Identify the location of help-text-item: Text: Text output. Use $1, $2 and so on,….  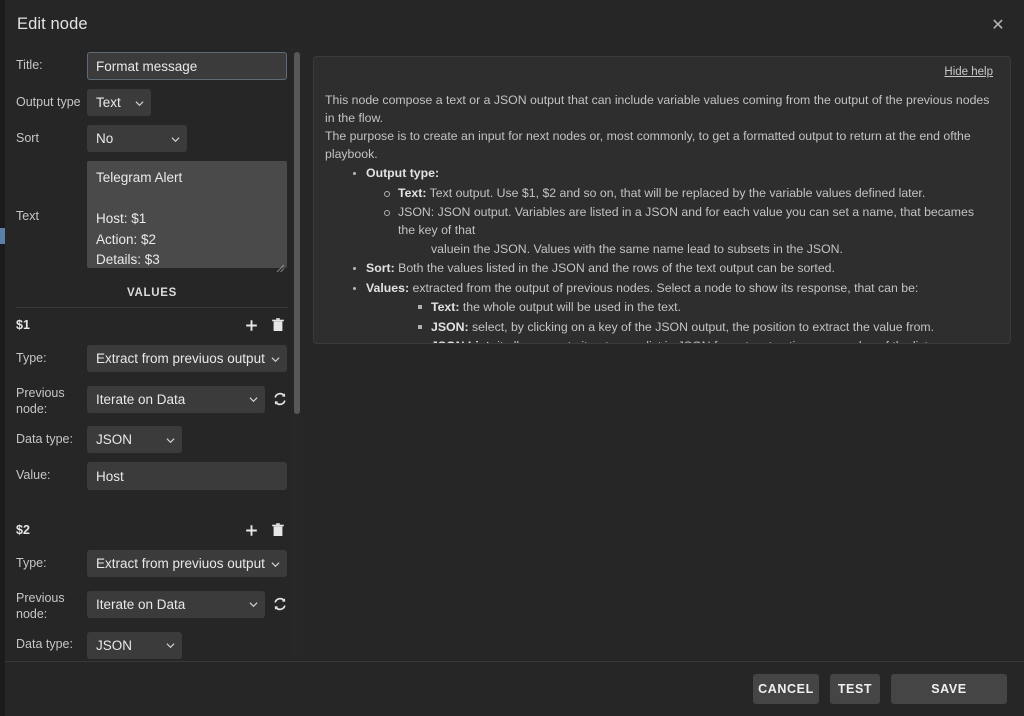
(688, 193).